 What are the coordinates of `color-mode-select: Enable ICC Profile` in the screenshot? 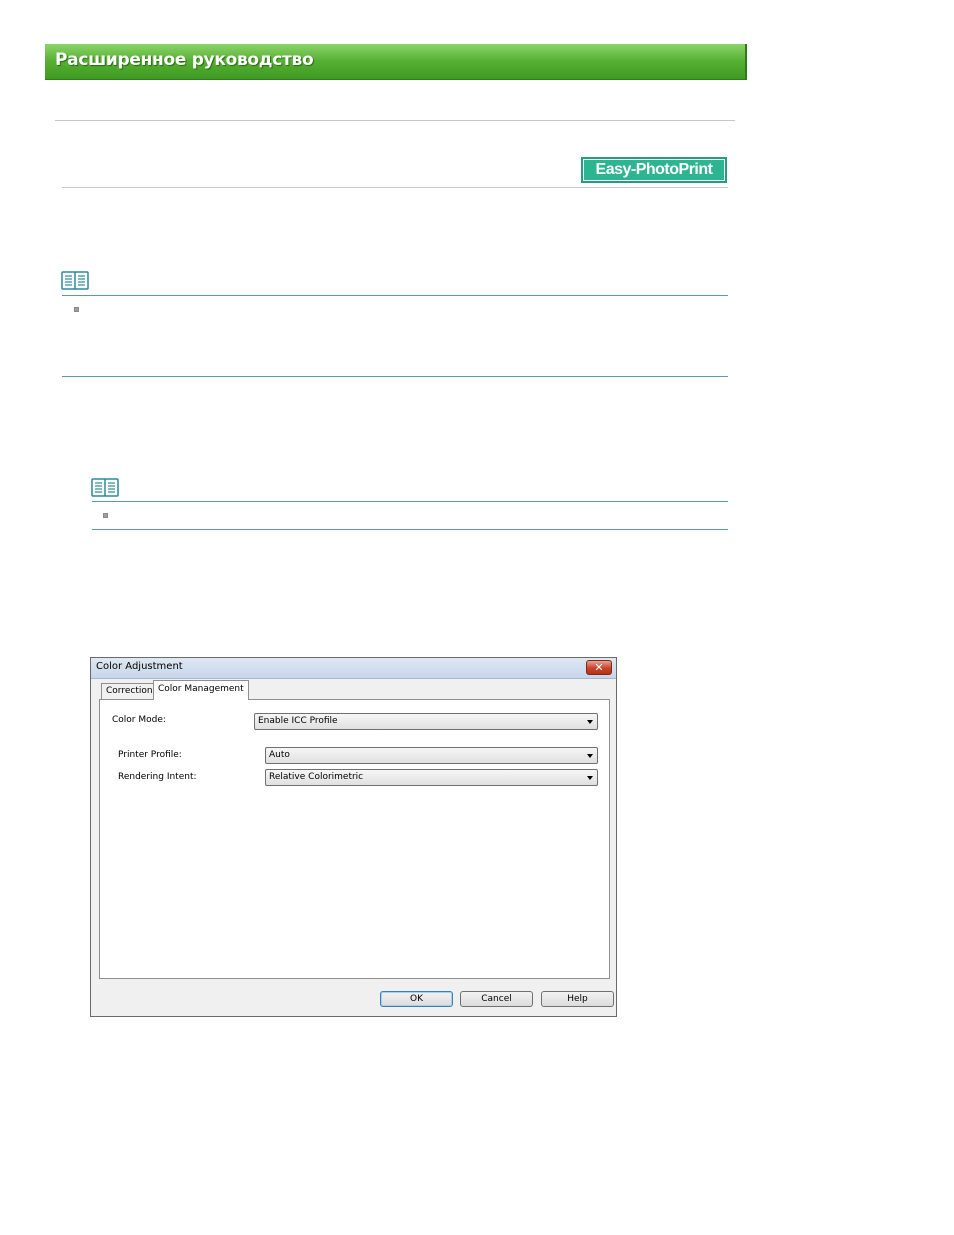 It's located at (426, 721).